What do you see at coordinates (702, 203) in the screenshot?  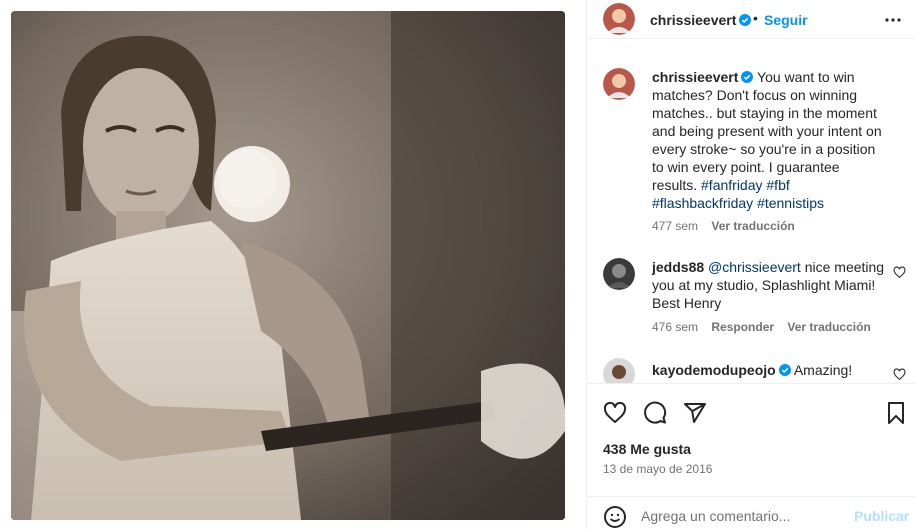 I see `hashtag-link: #flashbackfriday` at bounding box center [702, 203].